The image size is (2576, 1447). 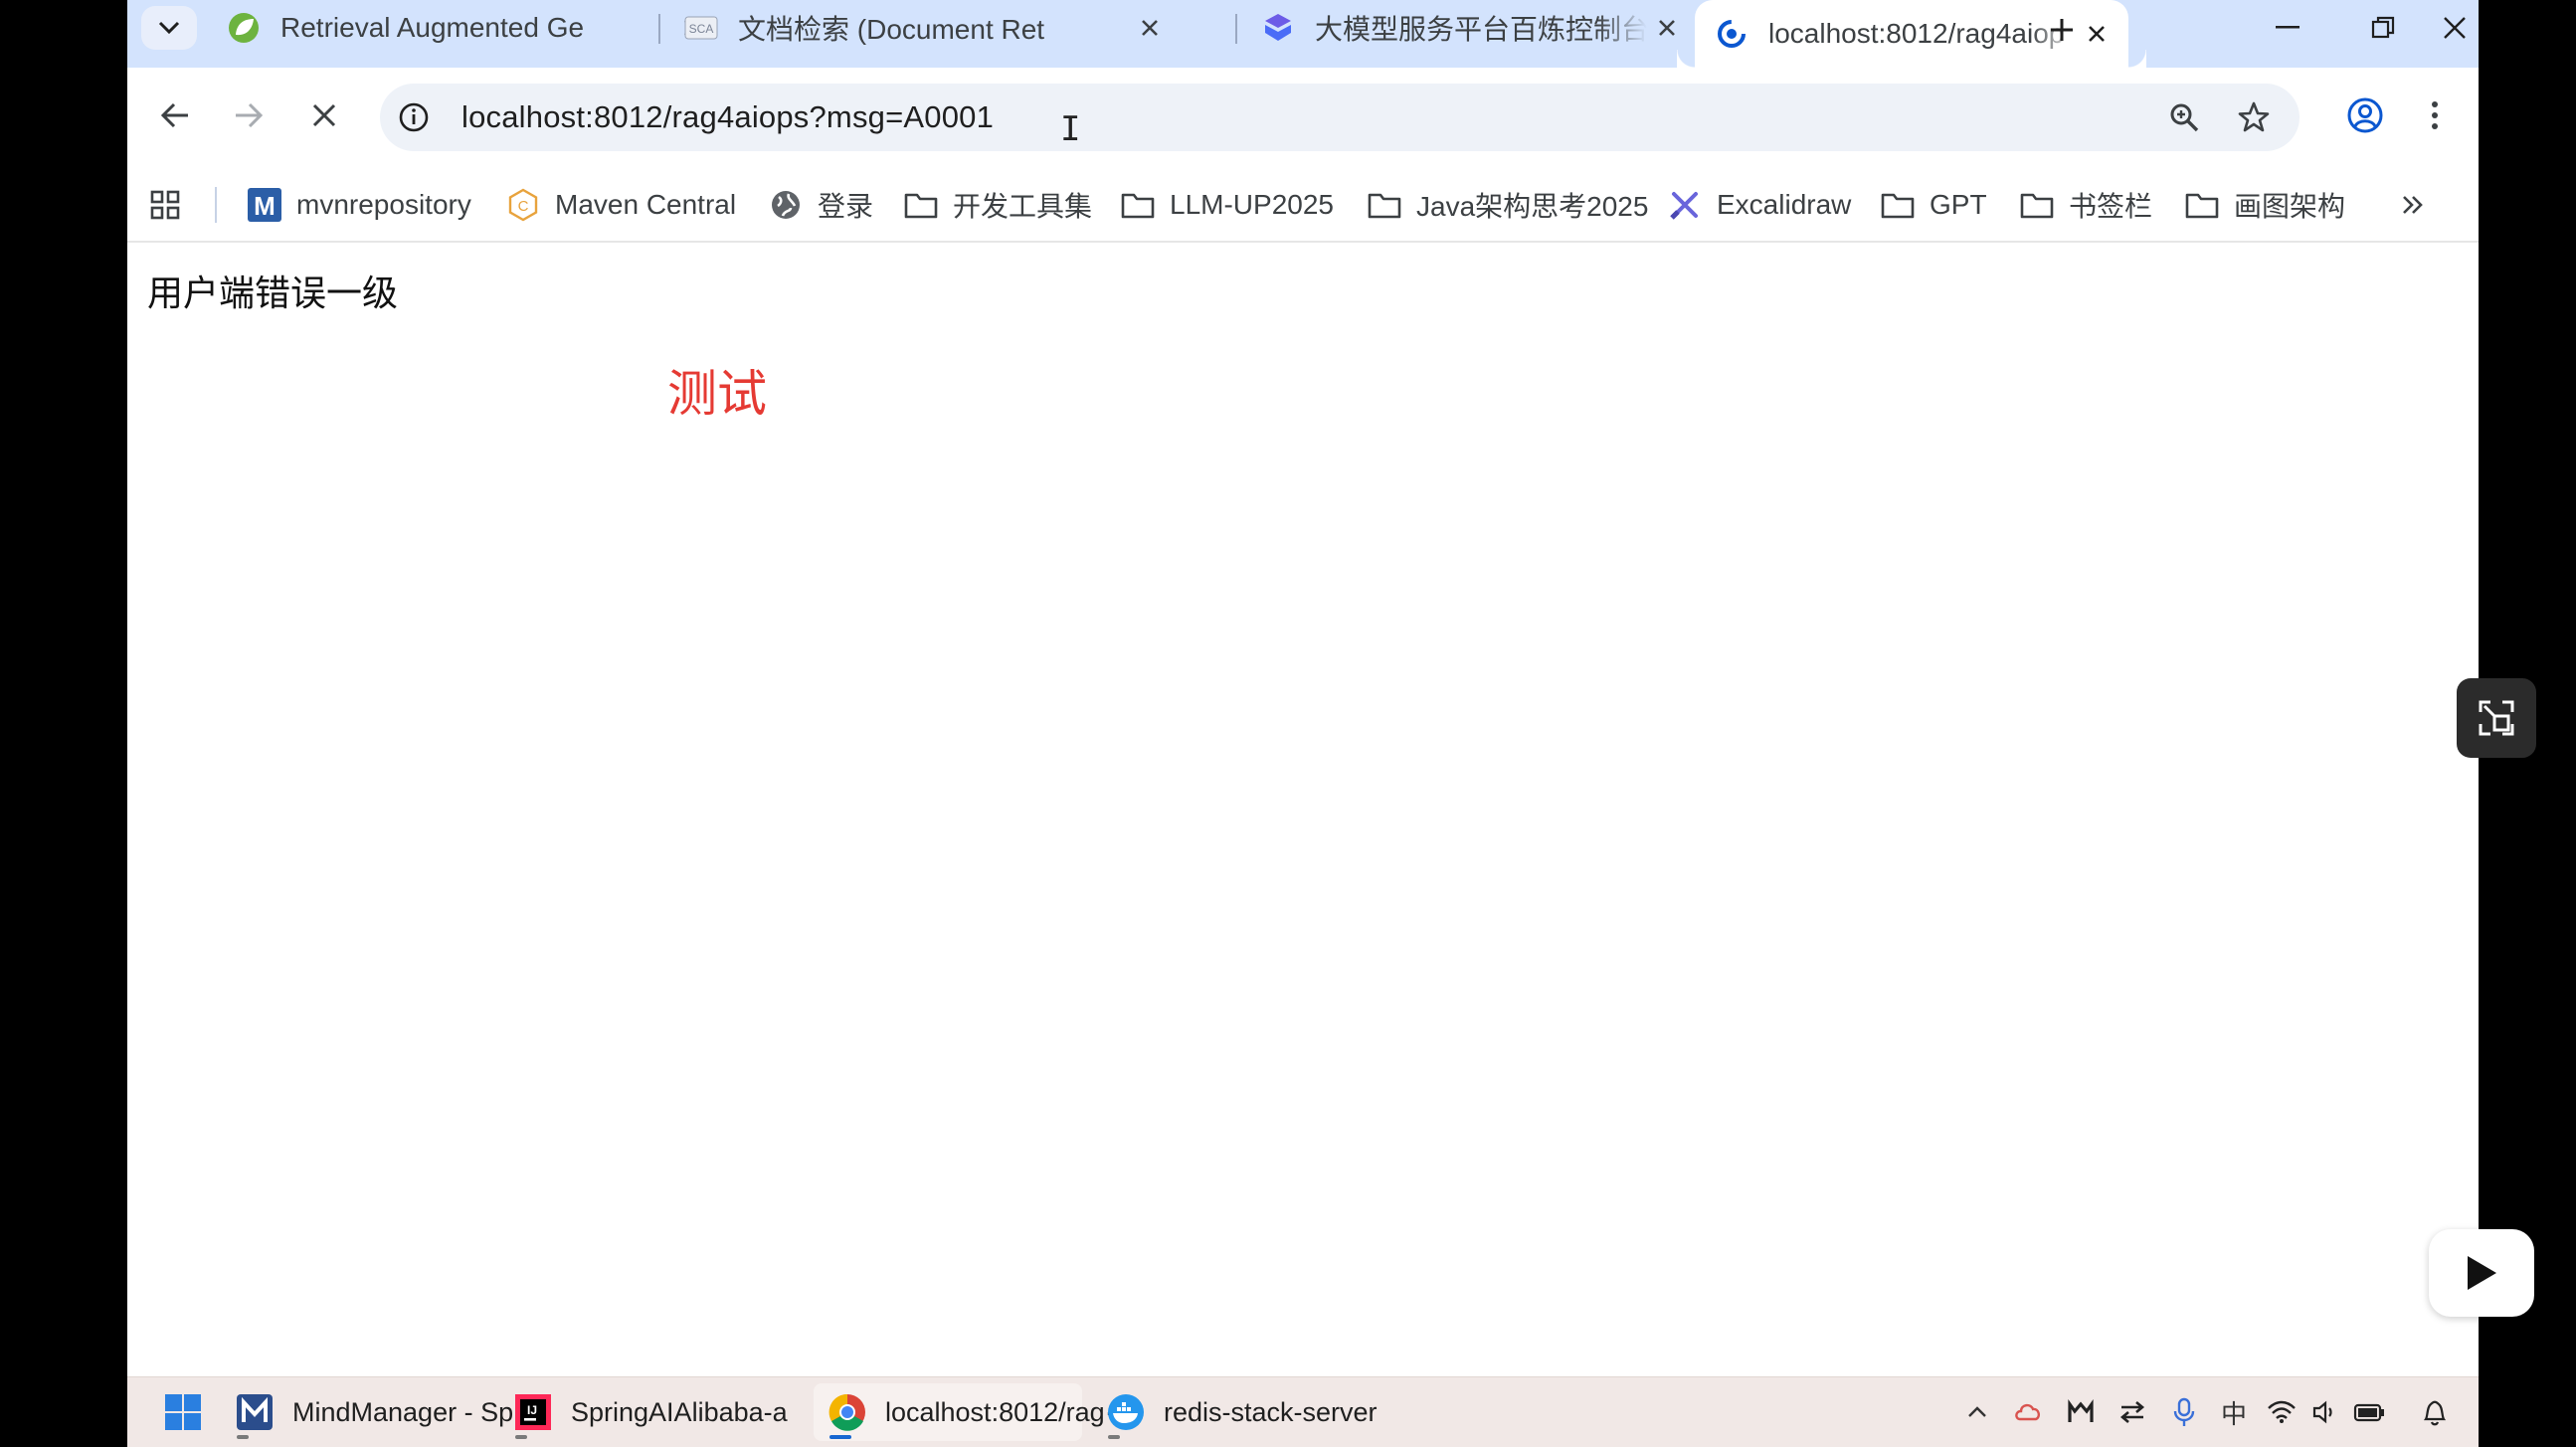 What do you see at coordinates (847, 1412) in the screenshot?
I see `chrome-icon` at bounding box center [847, 1412].